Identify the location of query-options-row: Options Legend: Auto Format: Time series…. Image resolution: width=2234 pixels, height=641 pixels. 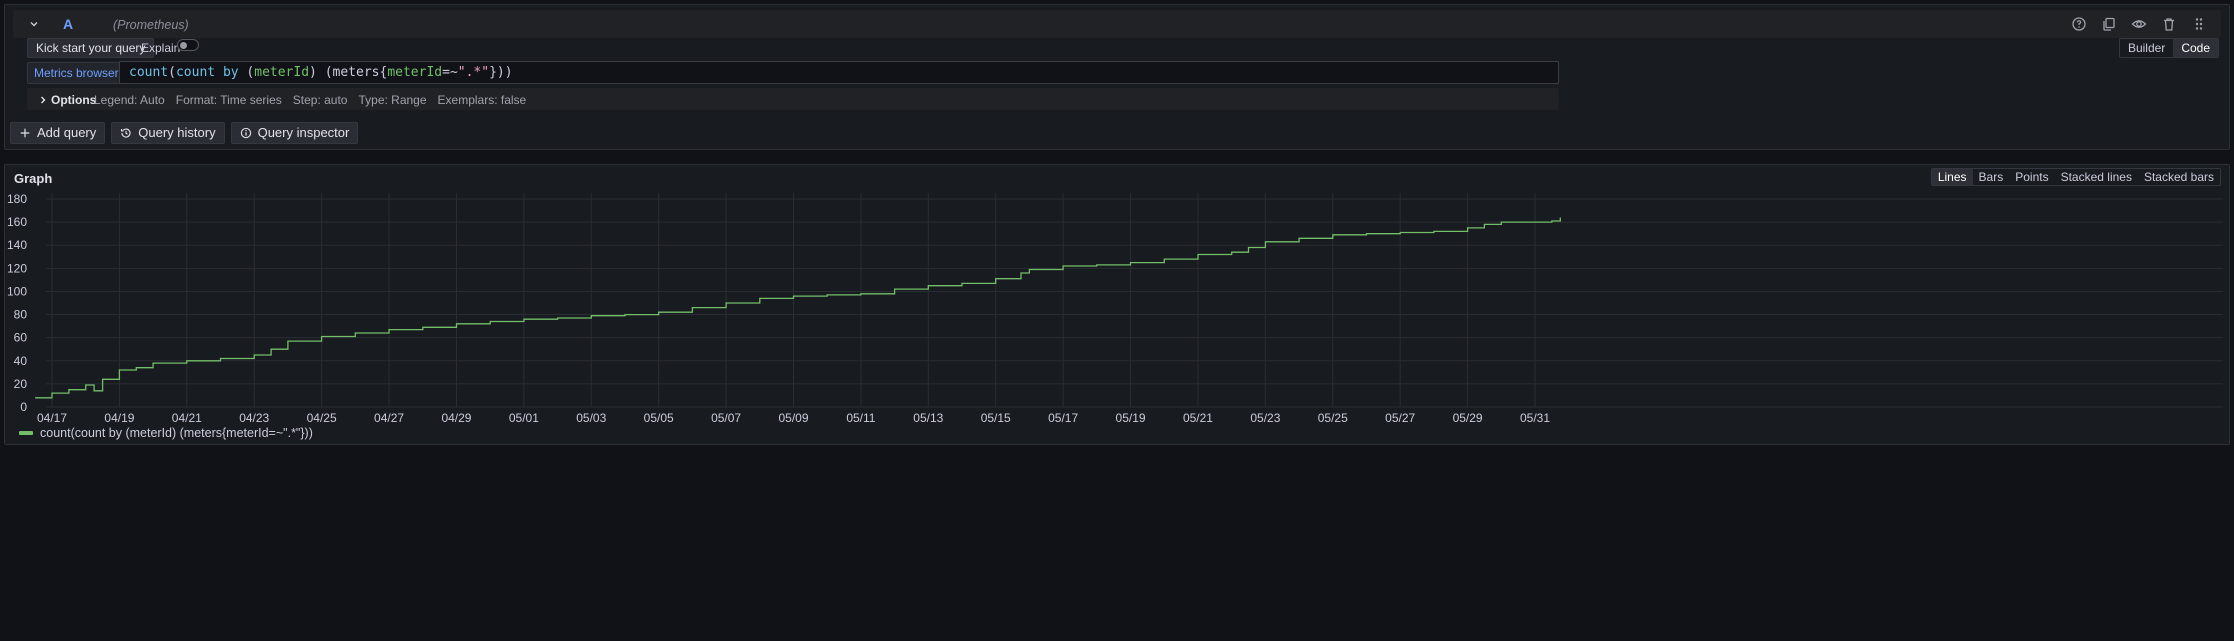
(793, 99).